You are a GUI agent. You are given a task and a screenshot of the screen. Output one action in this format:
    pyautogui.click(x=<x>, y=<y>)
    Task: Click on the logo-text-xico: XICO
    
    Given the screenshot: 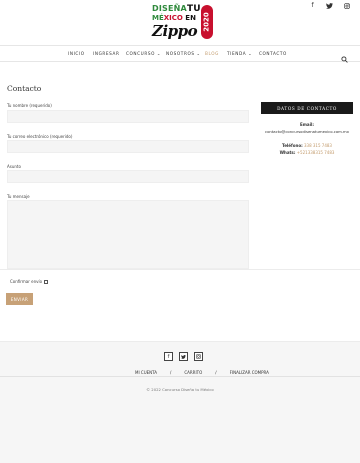 What is the action you would take?
    pyautogui.click(x=173, y=18)
    